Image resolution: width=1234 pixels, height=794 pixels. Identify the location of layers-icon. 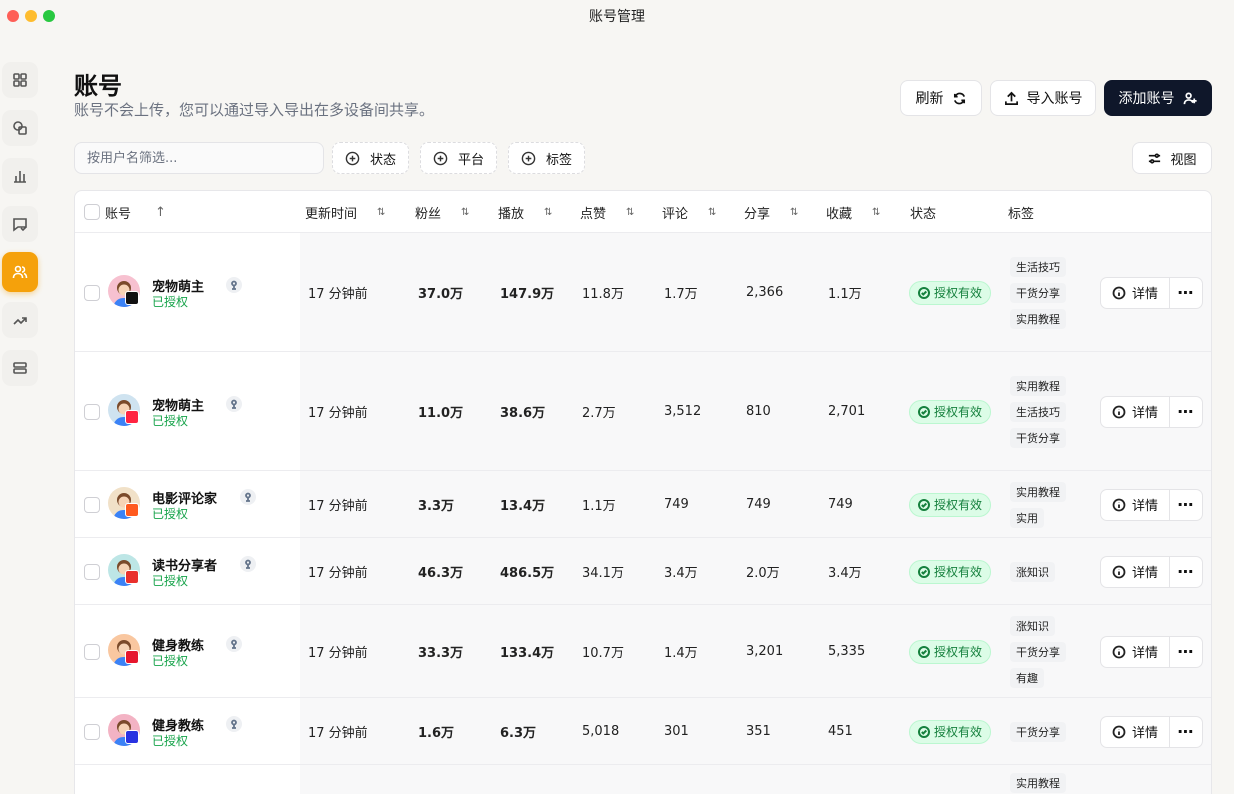
(20, 128).